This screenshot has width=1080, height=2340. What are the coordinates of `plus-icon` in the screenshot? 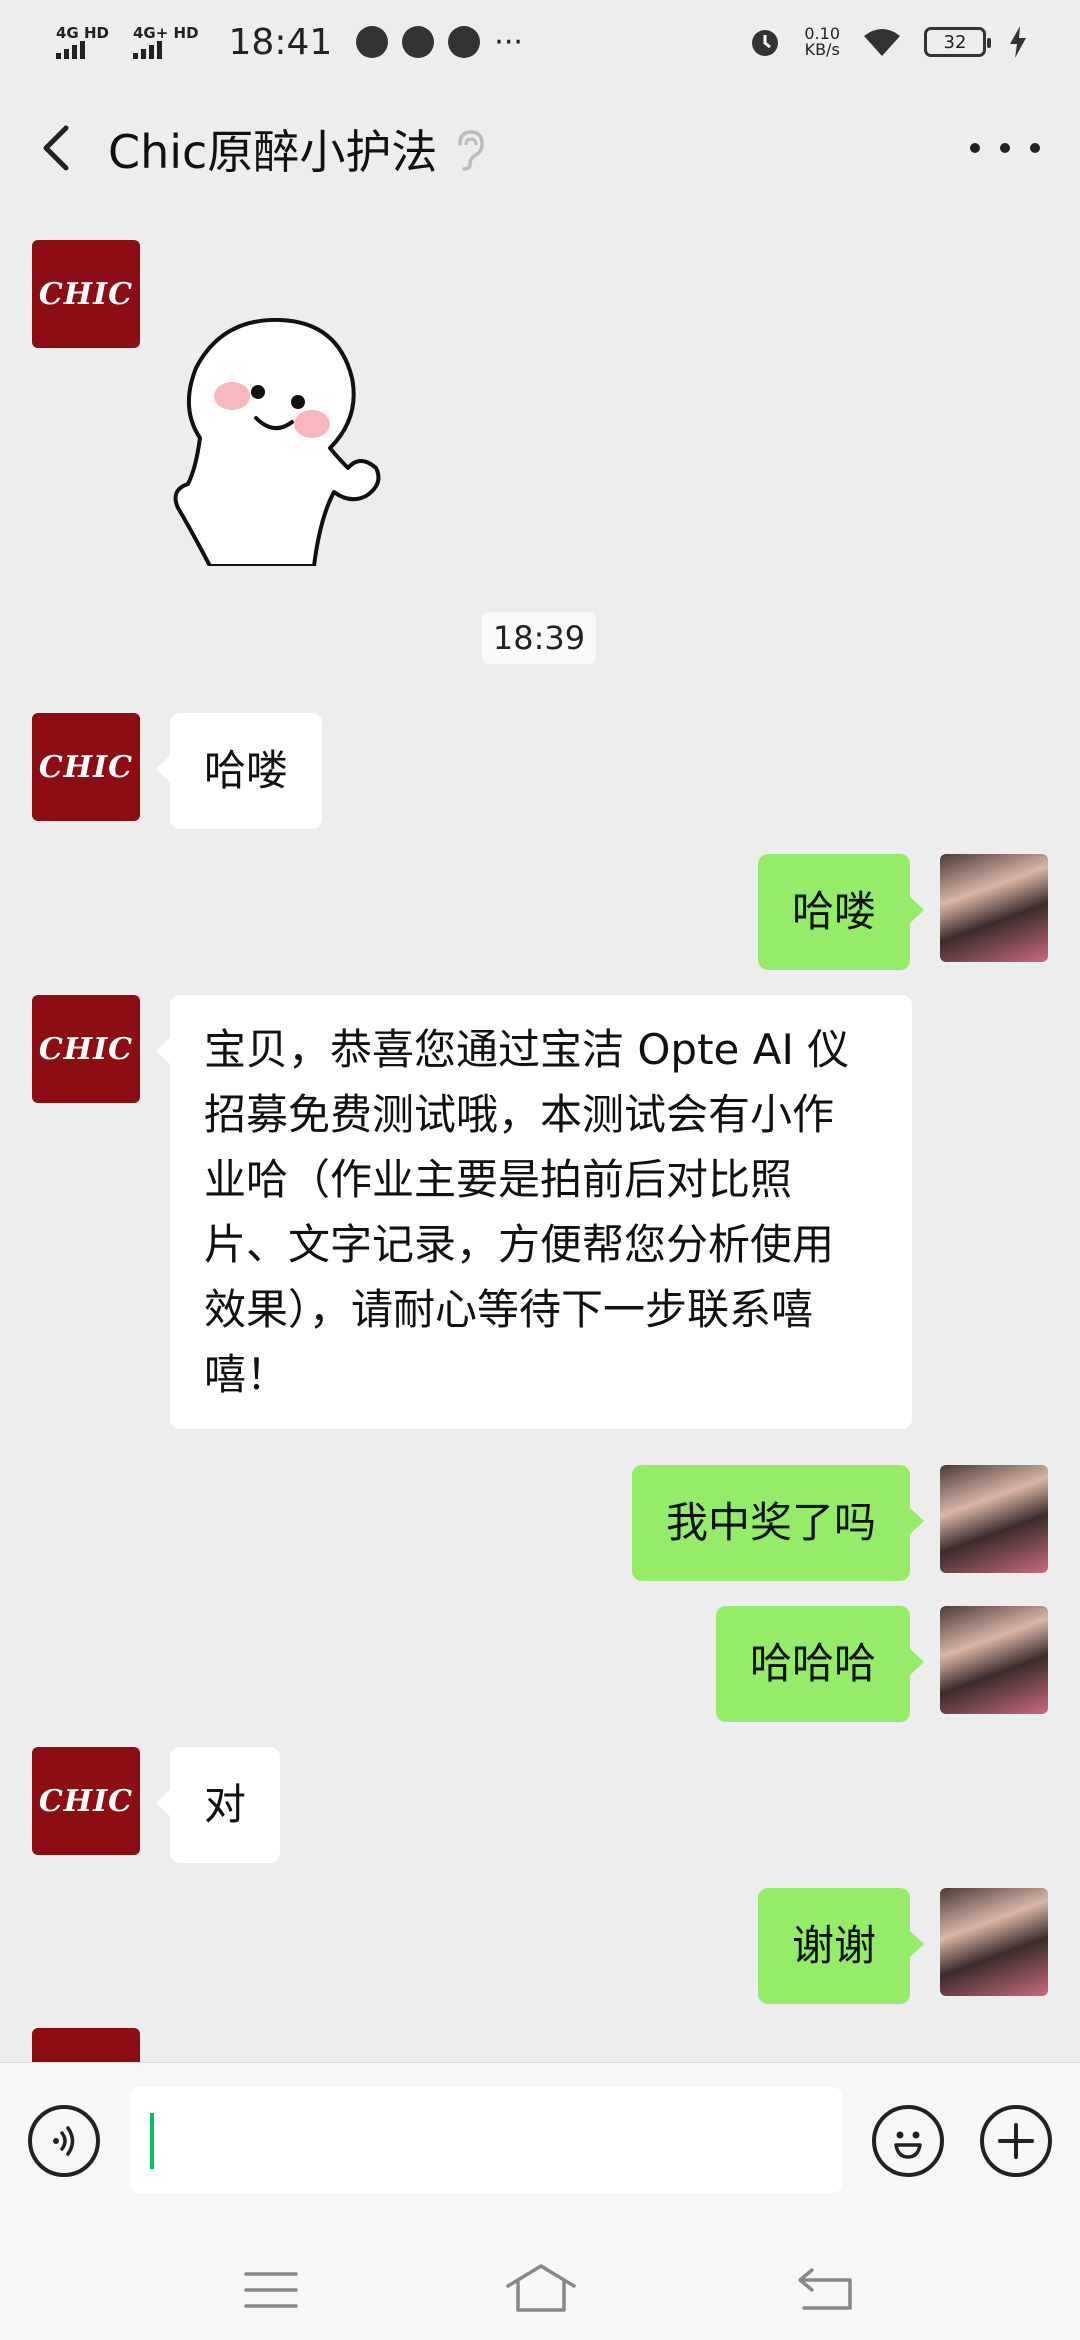 It's located at (1016, 2141).